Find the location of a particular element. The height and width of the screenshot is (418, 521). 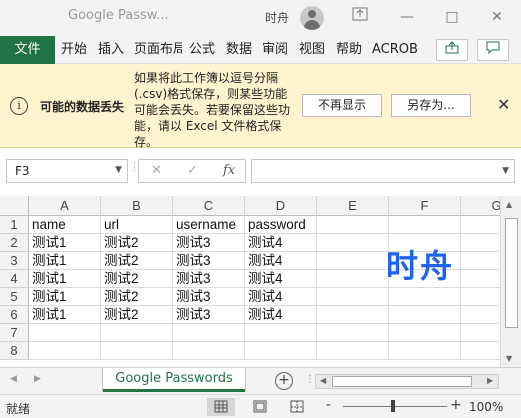

row-header-6: 6 is located at coordinates (14, 315).